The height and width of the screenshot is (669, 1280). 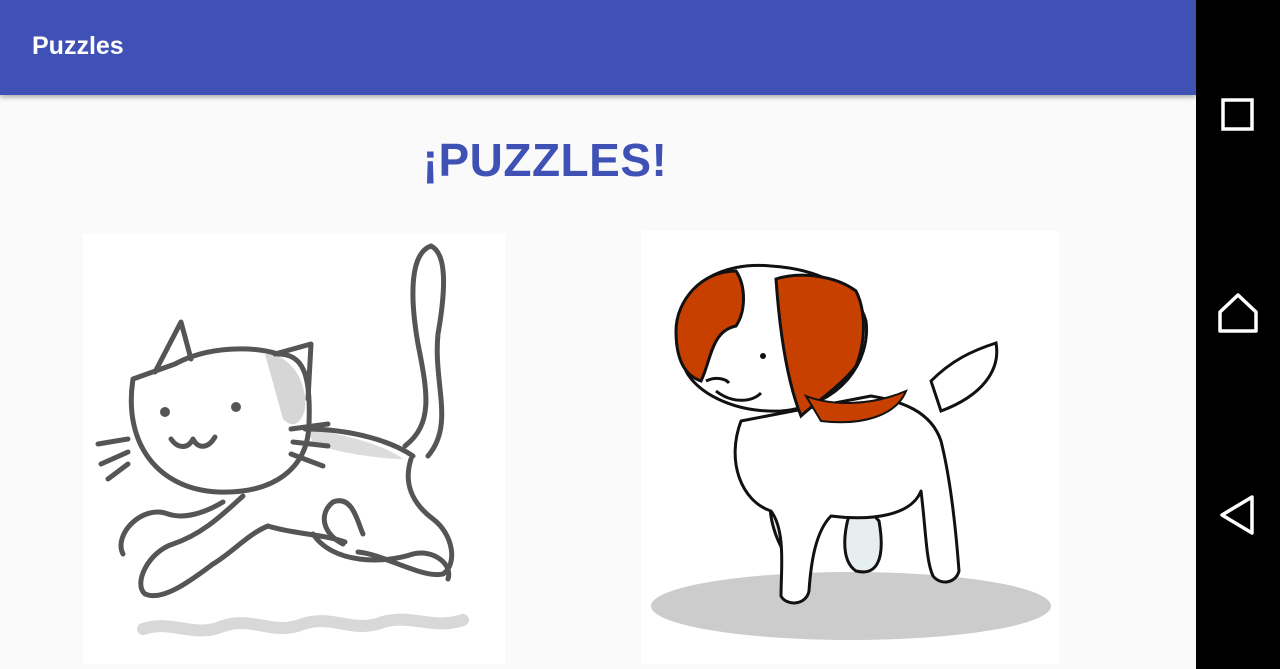 I want to click on recent-apps-icon, so click(x=1237, y=114).